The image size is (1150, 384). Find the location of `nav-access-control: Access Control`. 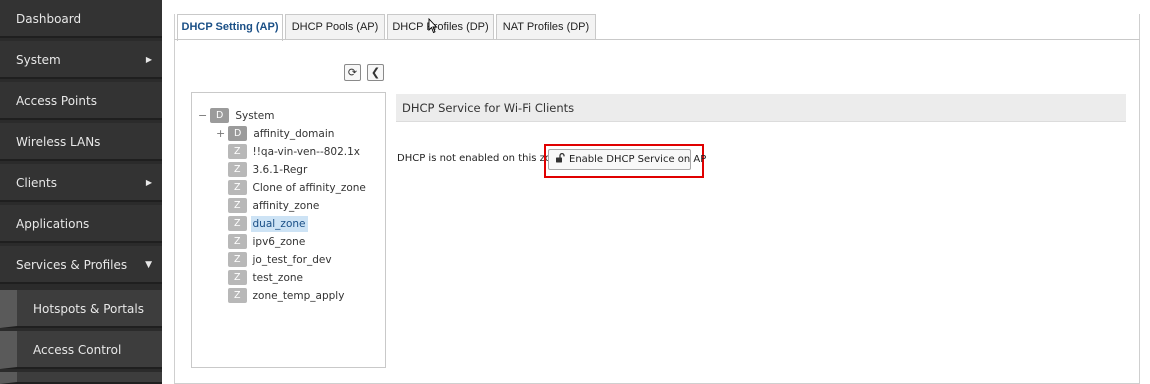

nav-access-control: Access Control is located at coordinates (81, 350).